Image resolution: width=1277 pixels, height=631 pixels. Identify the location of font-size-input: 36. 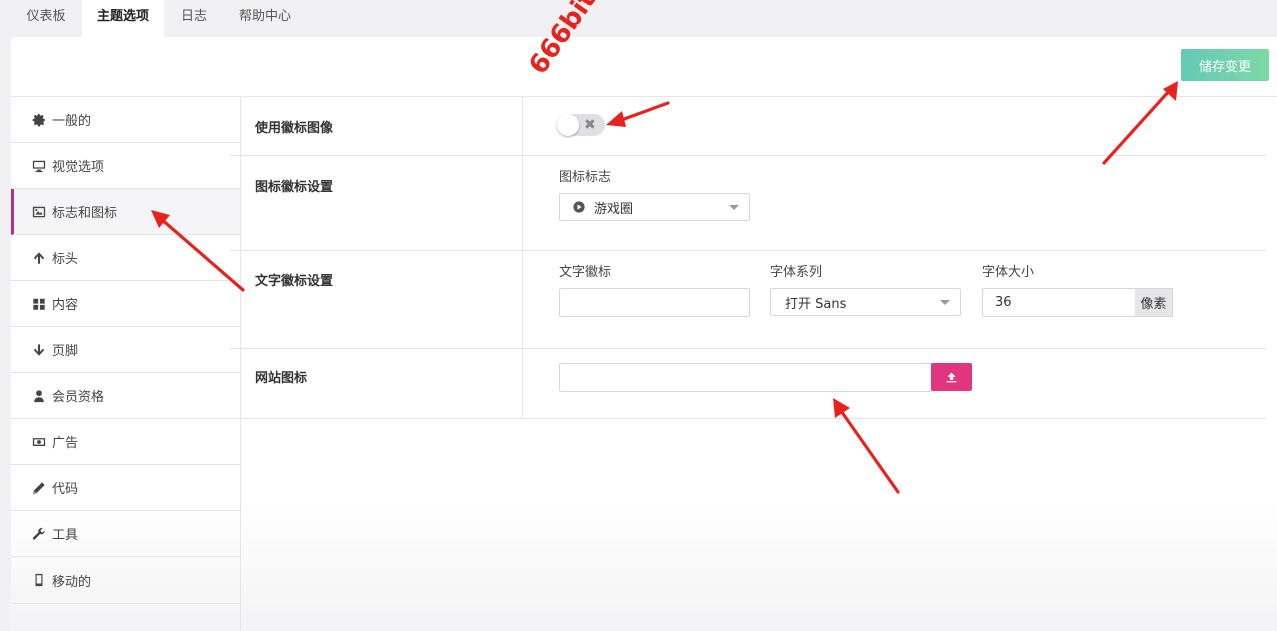
(1059, 302).